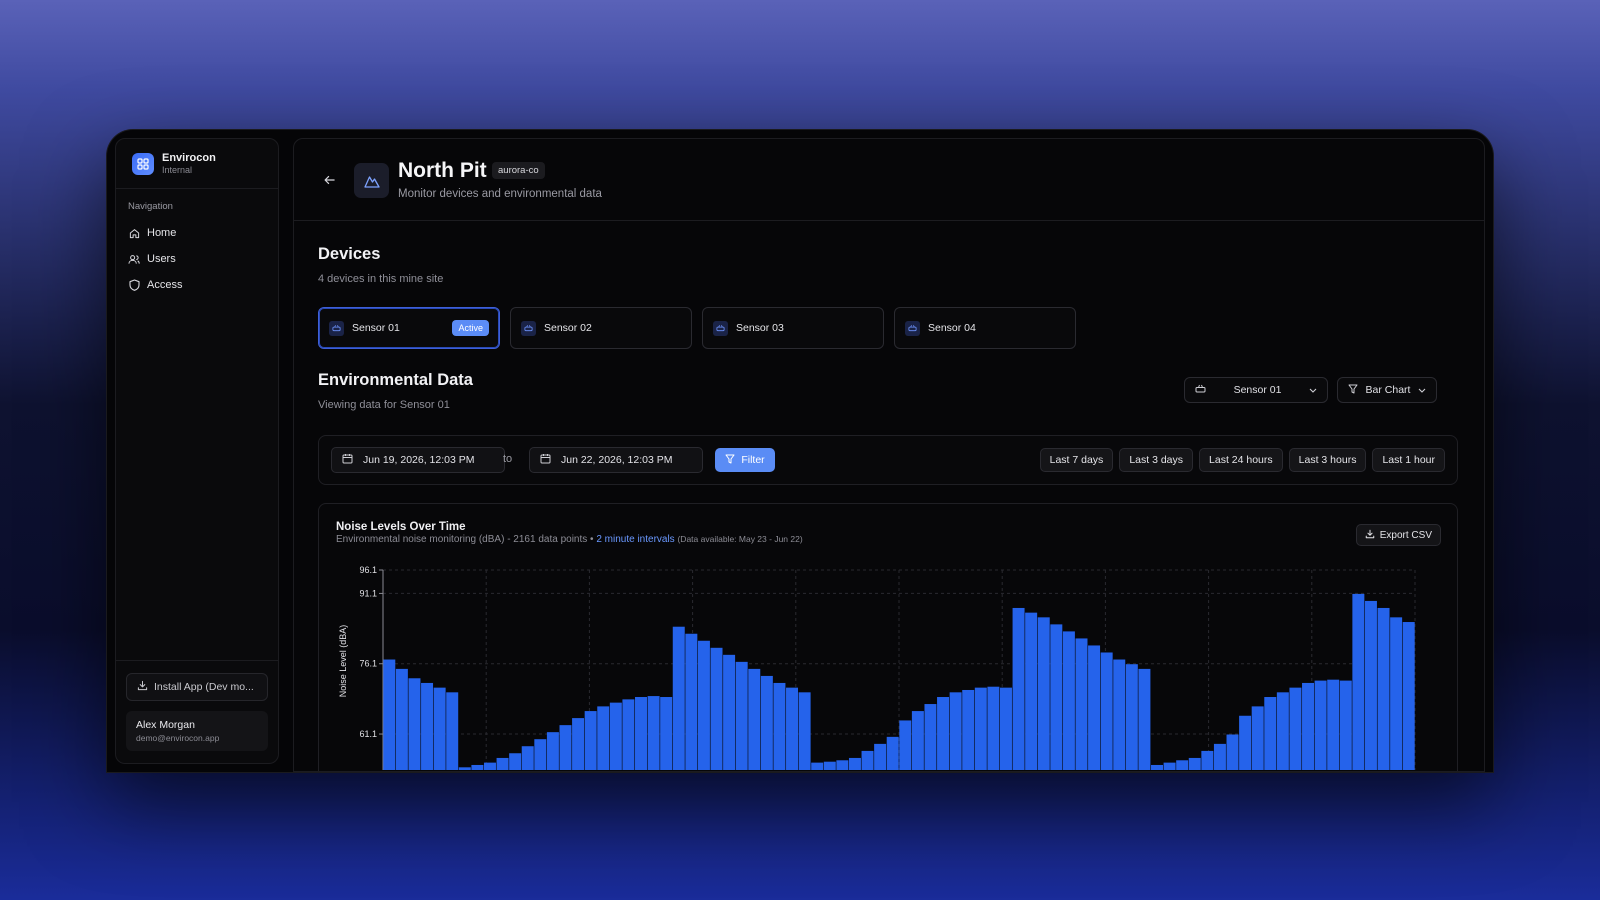  Describe the element at coordinates (329, 180) in the screenshot. I see `back-button` at that location.